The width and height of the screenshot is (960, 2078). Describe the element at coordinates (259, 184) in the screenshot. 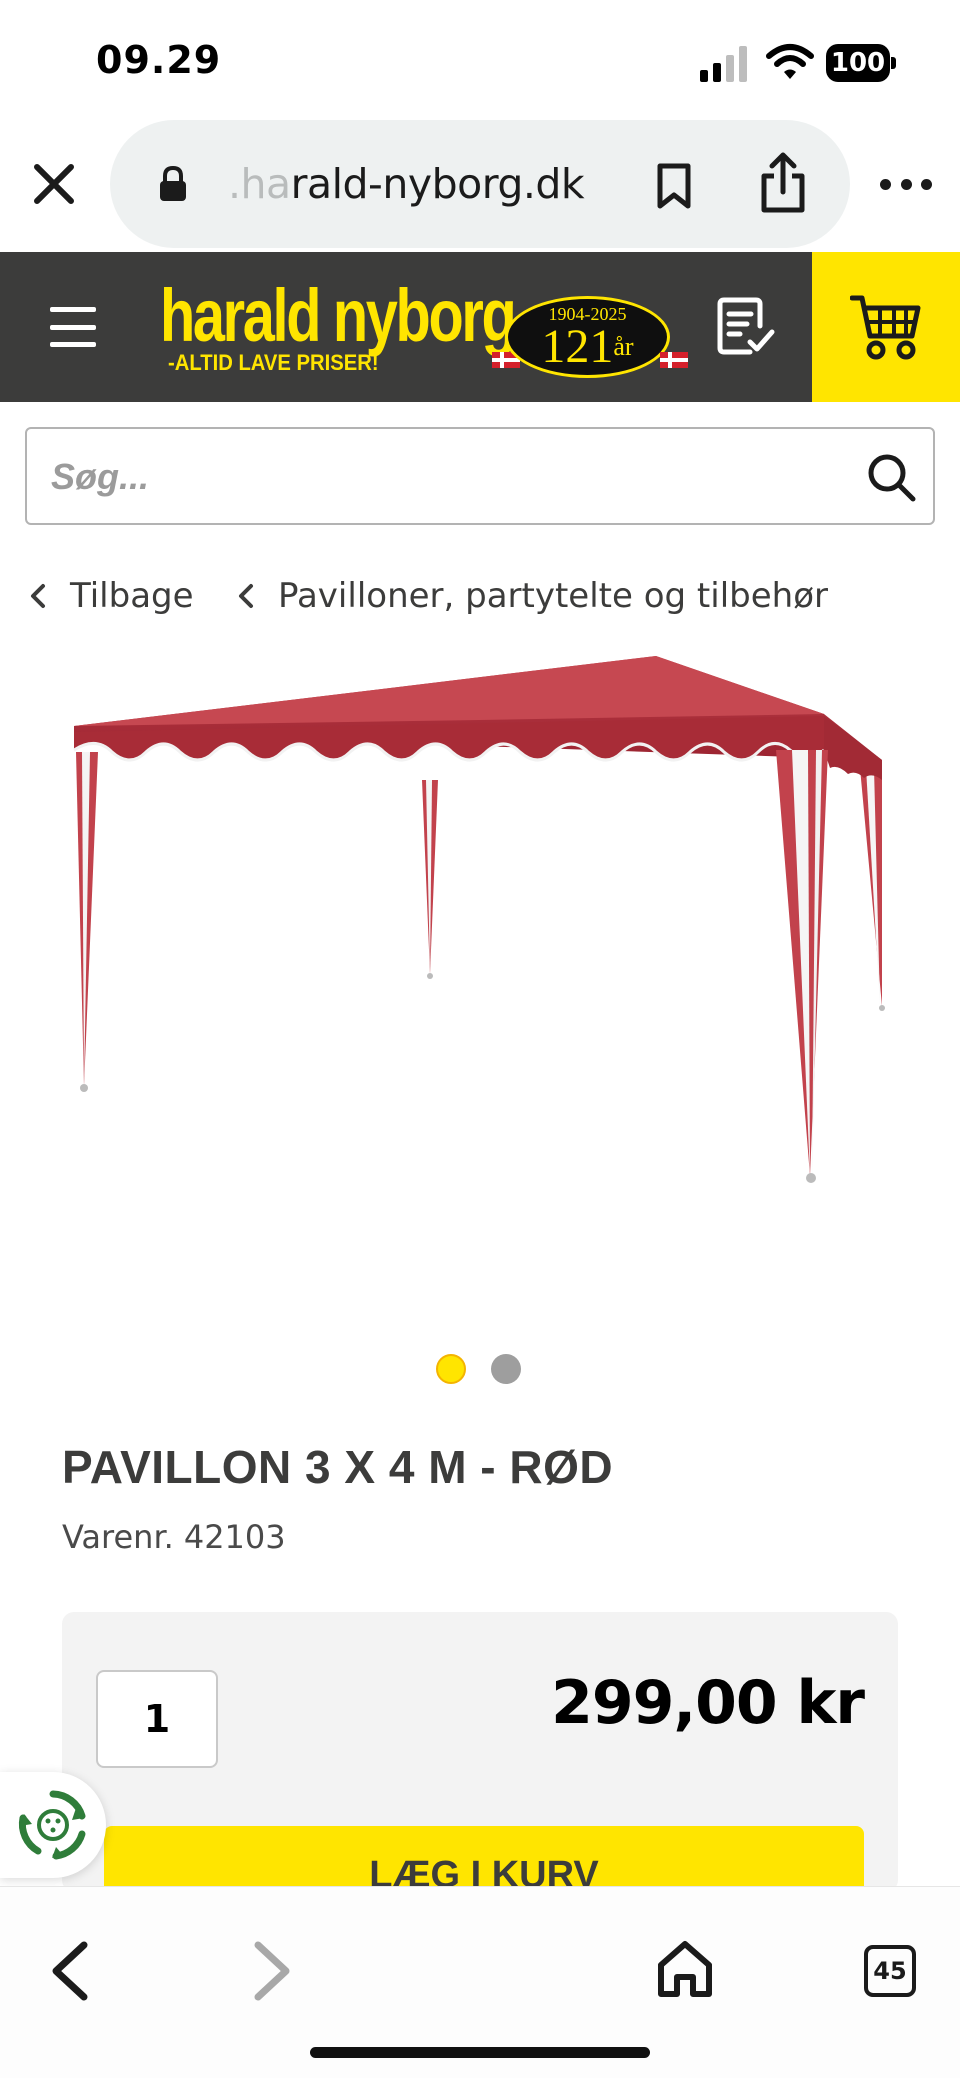

I see `url-faded-prefix: .ha` at that location.